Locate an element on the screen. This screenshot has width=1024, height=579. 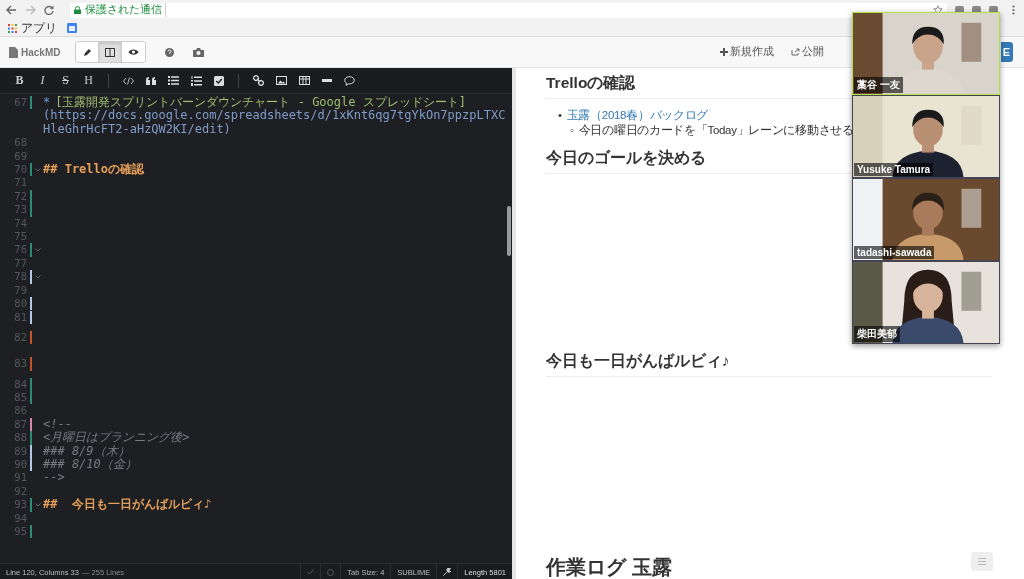
line-number: 84 is located at coordinates (20, 384).